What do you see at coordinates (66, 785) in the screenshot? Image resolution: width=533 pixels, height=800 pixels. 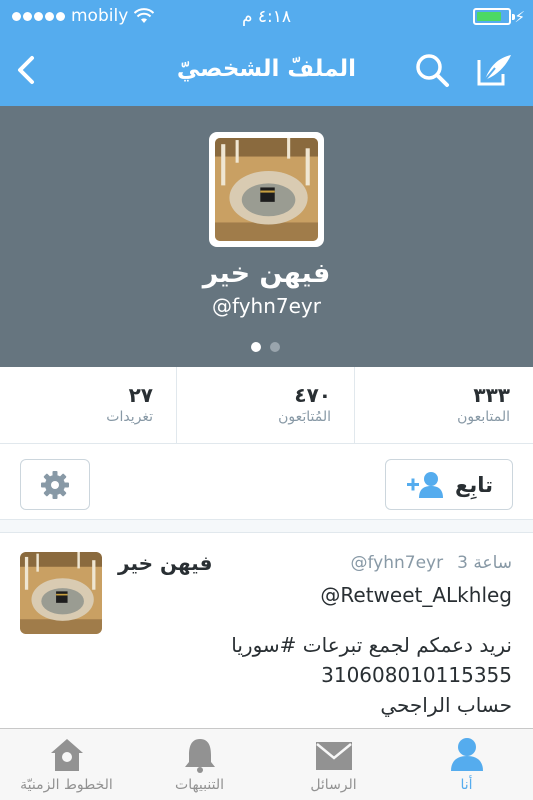 I see `tab-label: الخطوط الزمنيّة` at bounding box center [66, 785].